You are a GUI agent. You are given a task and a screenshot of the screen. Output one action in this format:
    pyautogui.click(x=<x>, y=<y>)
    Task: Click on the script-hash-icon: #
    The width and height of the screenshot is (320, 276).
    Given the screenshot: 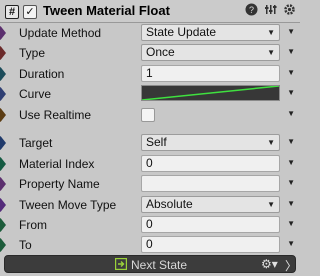 What is the action you would take?
    pyautogui.click(x=12, y=12)
    